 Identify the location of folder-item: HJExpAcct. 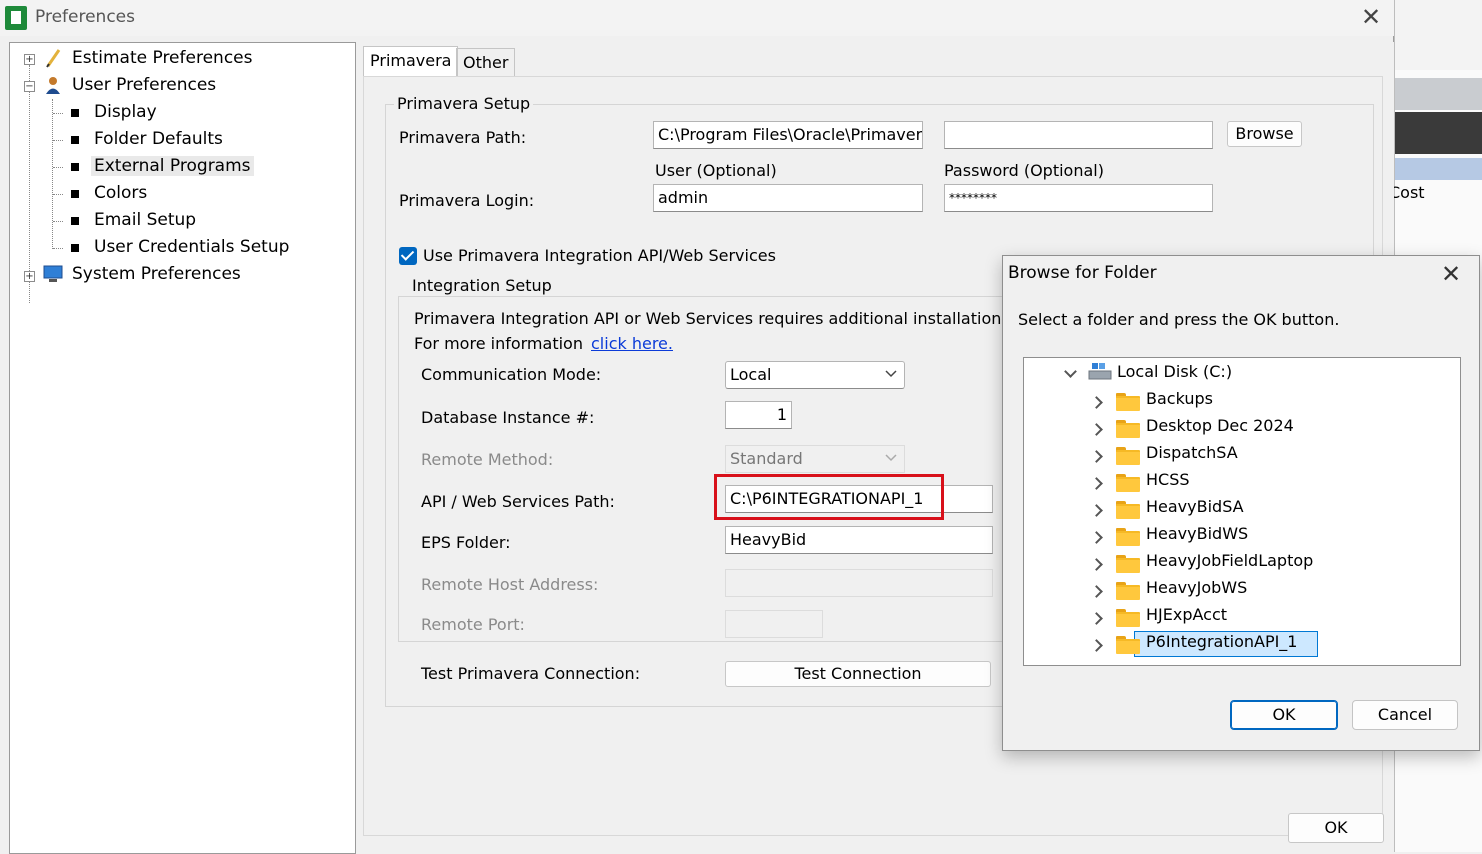
(1186, 614).